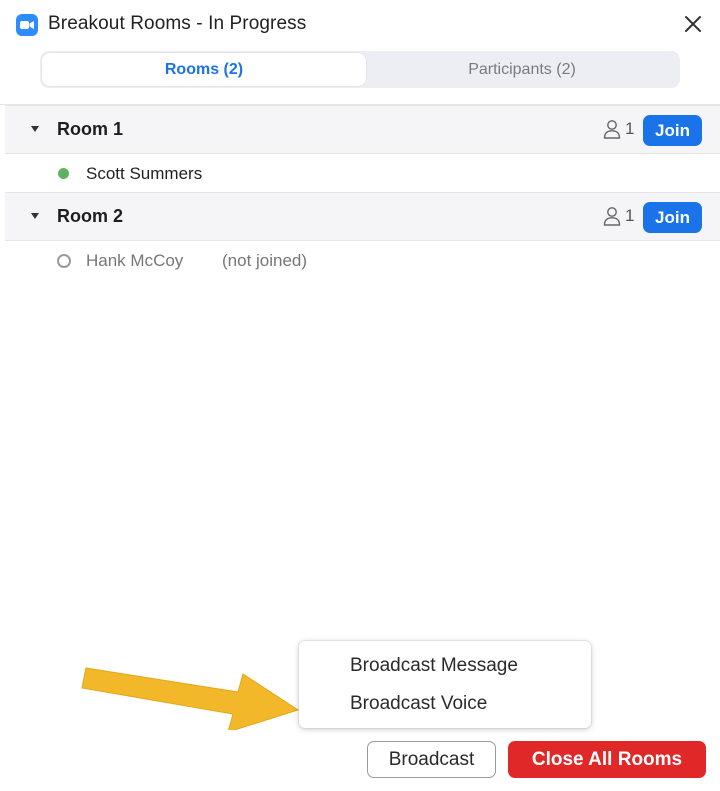 Image resolution: width=720 pixels, height=791 pixels. Describe the element at coordinates (90, 129) in the screenshot. I see `room-name: Room 1` at that location.